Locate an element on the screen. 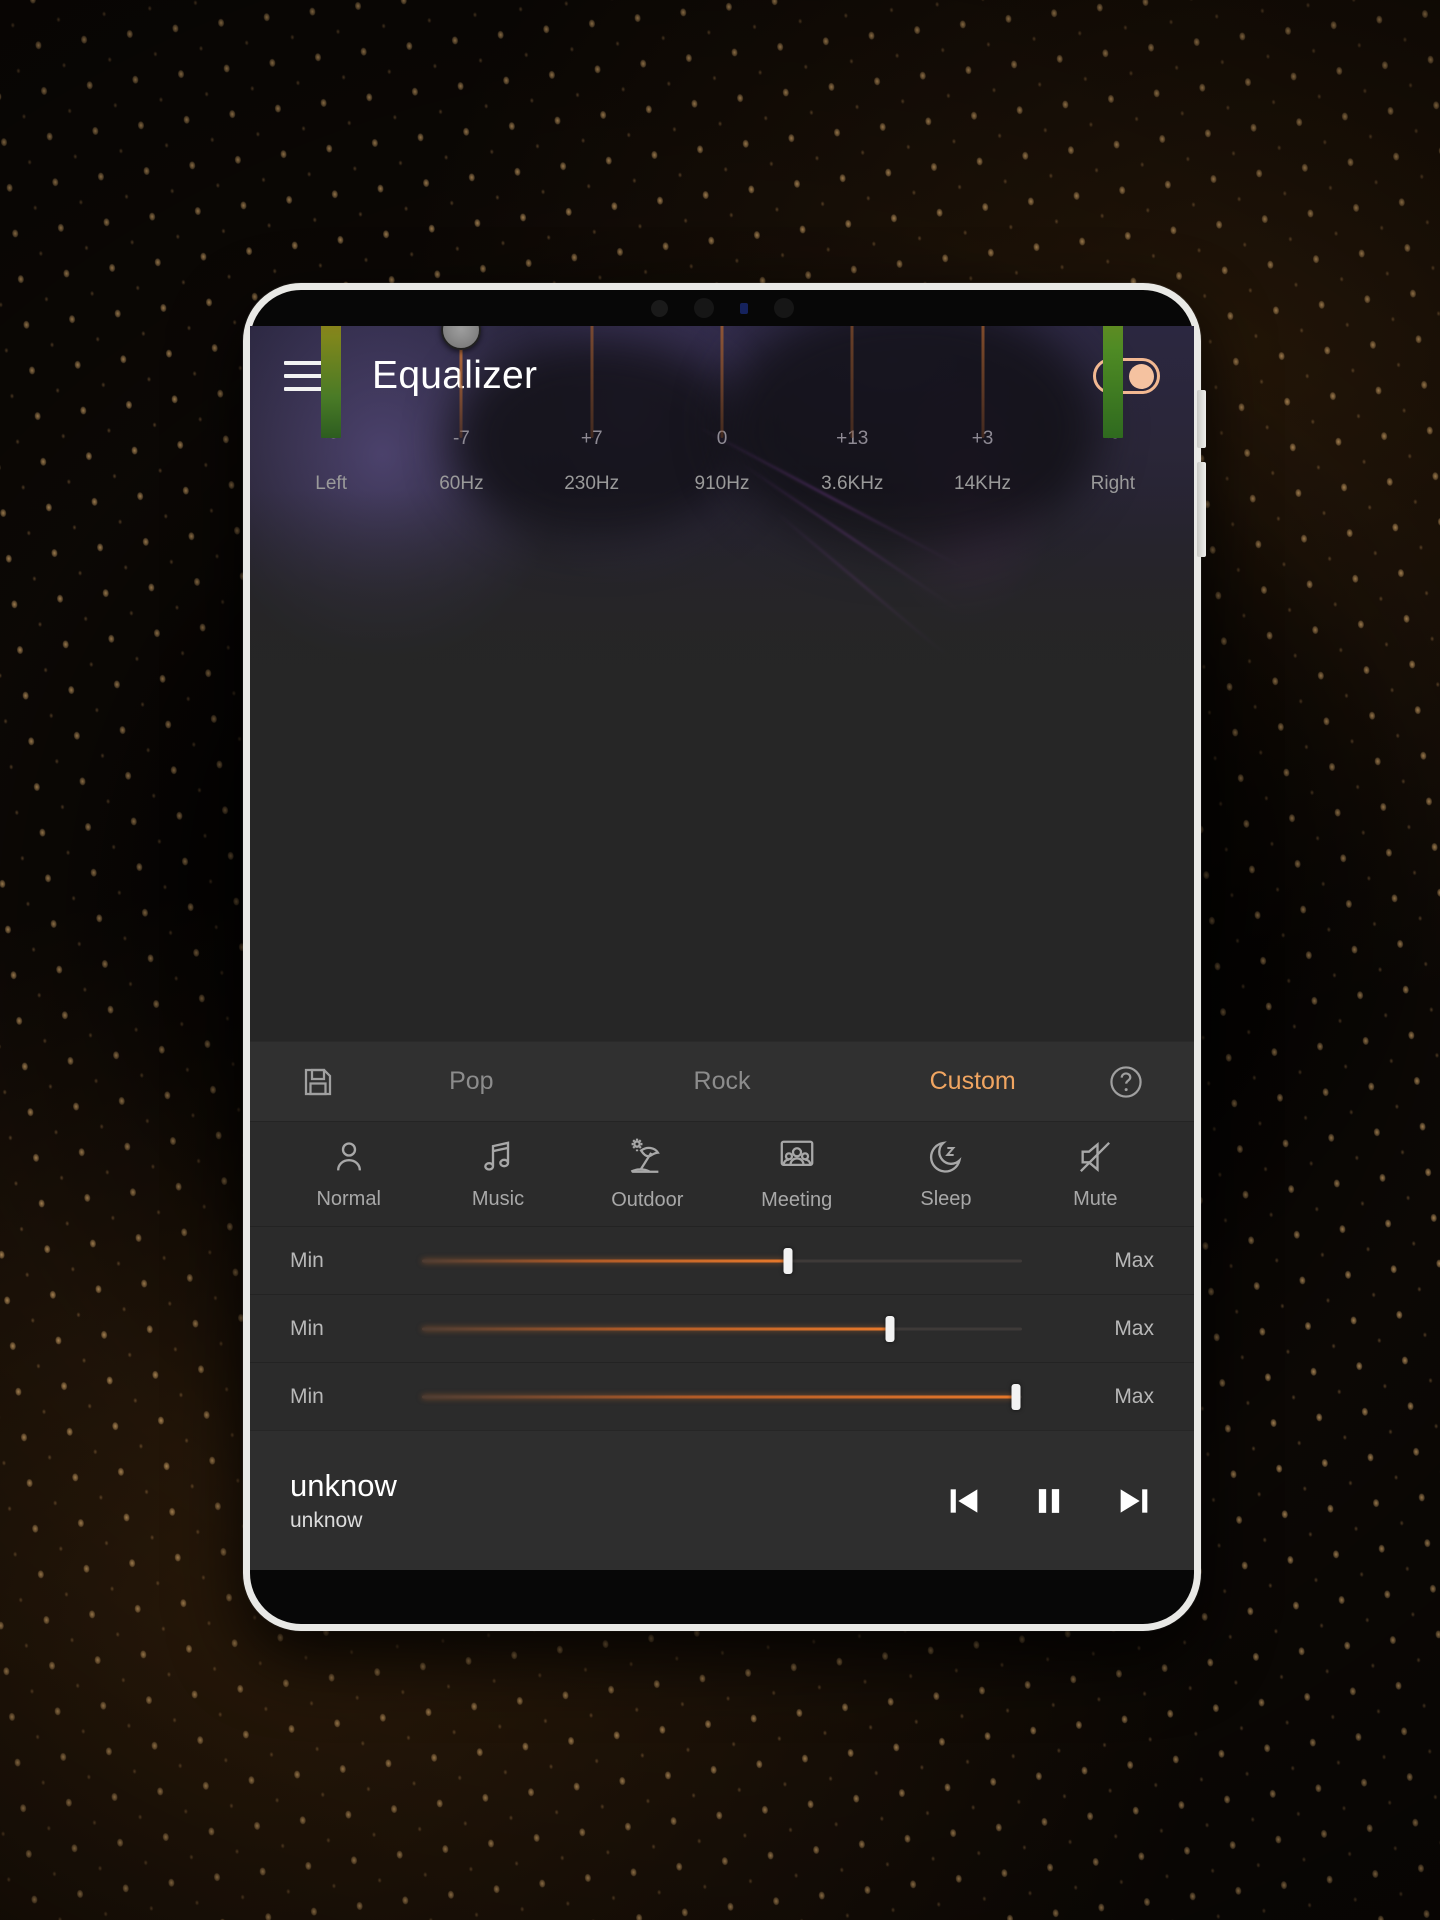 The image size is (1440, 1920). moon-sleep-icon is located at coordinates (946, 1159).